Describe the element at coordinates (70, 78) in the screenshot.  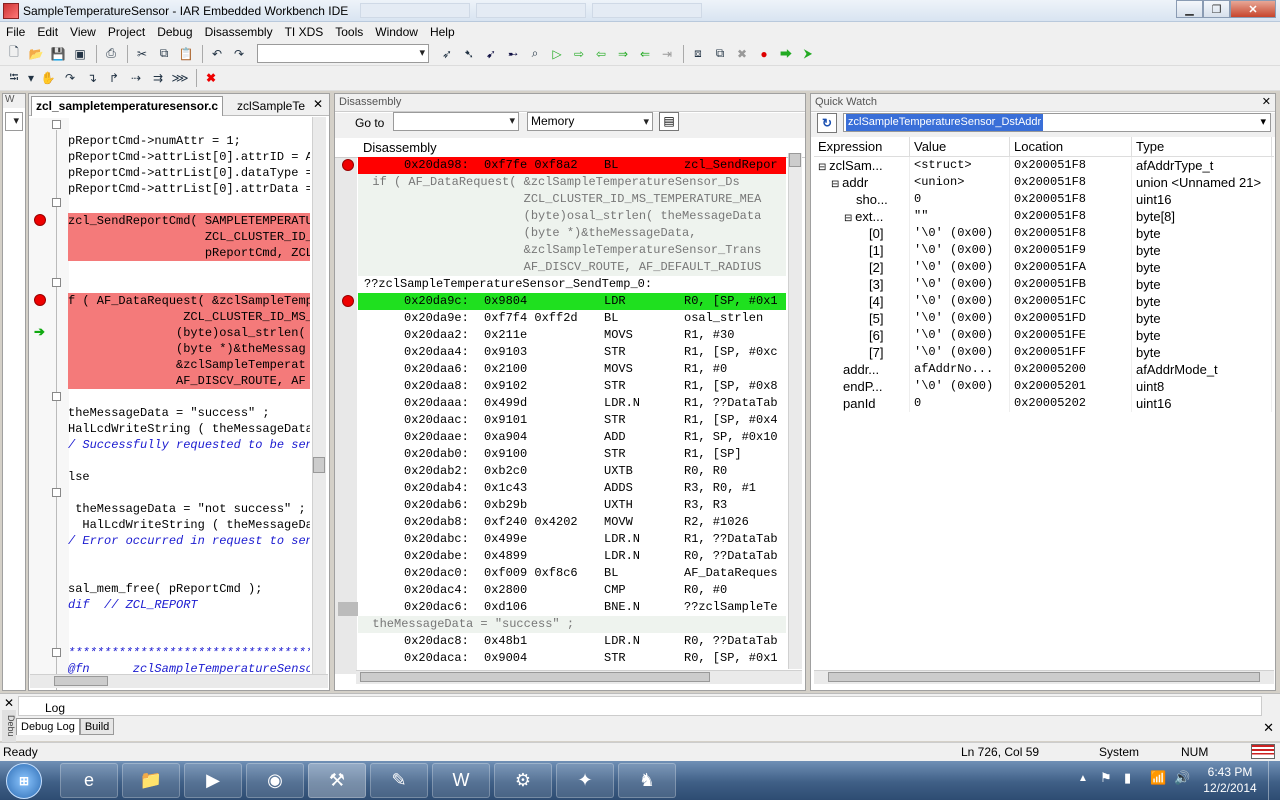
I see `step-over-icon: ↷` at that location.